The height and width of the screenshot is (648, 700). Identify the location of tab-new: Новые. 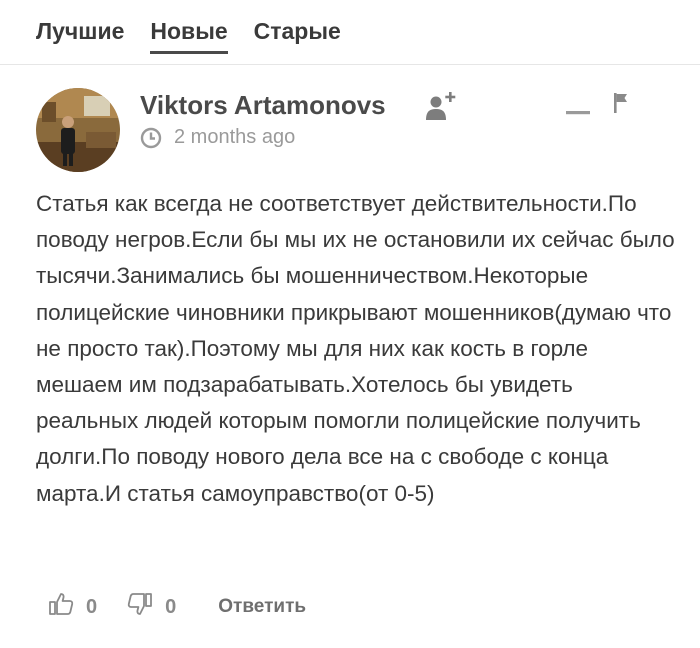
(189, 36).